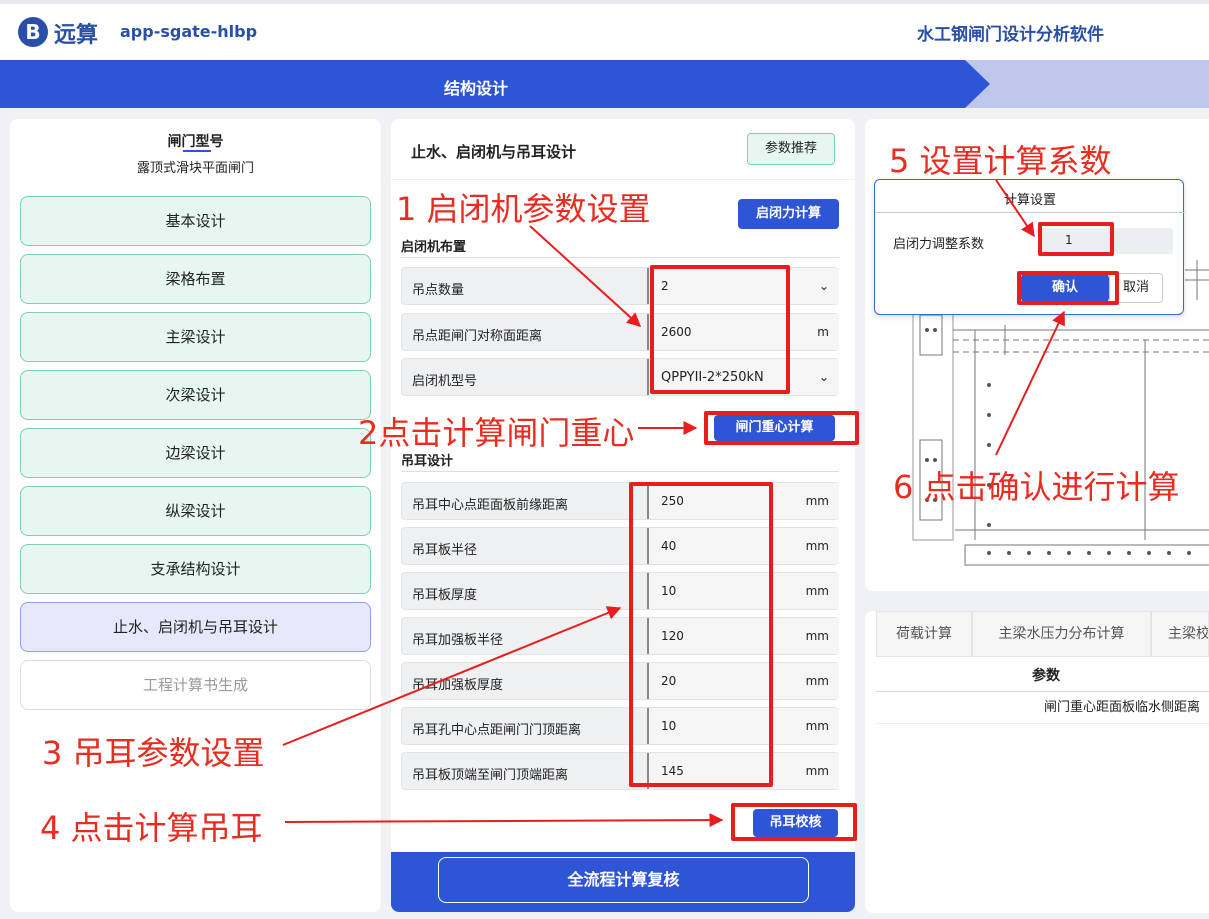  What do you see at coordinates (445, 381) in the screenshot?
I see `row-label: 启闭机型号` at bounding box center [445, 381].